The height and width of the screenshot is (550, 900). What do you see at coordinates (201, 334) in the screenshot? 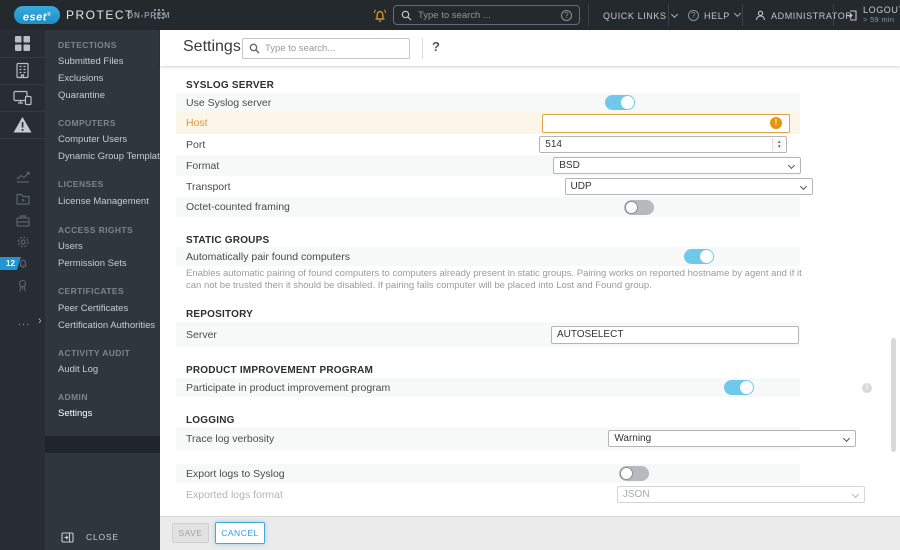
I see `repository-server-label: Server` at bounding box center [201, 334].